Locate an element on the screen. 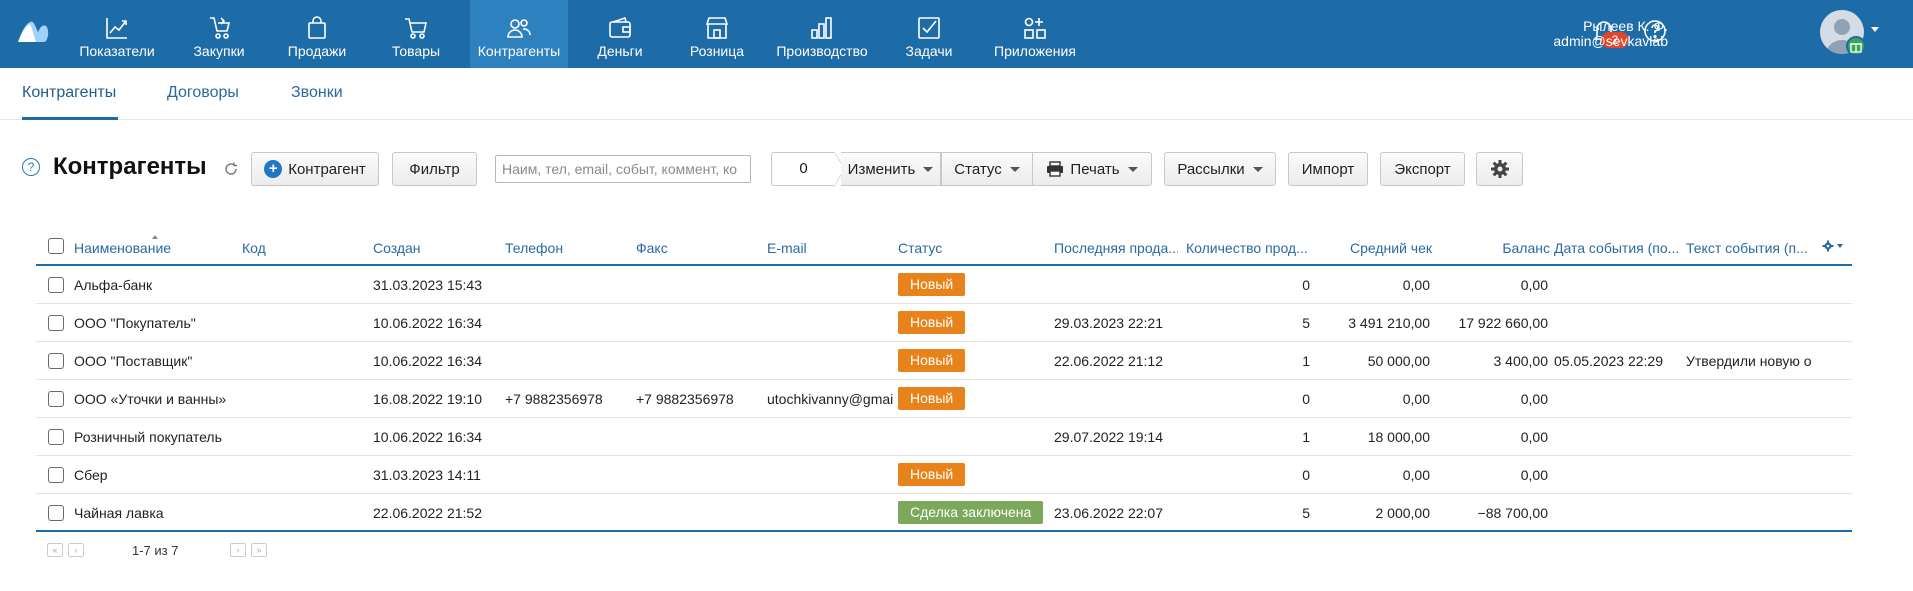 This screenshot has width=1913, height=591. settings-button is located at coordinates (1499, 169).